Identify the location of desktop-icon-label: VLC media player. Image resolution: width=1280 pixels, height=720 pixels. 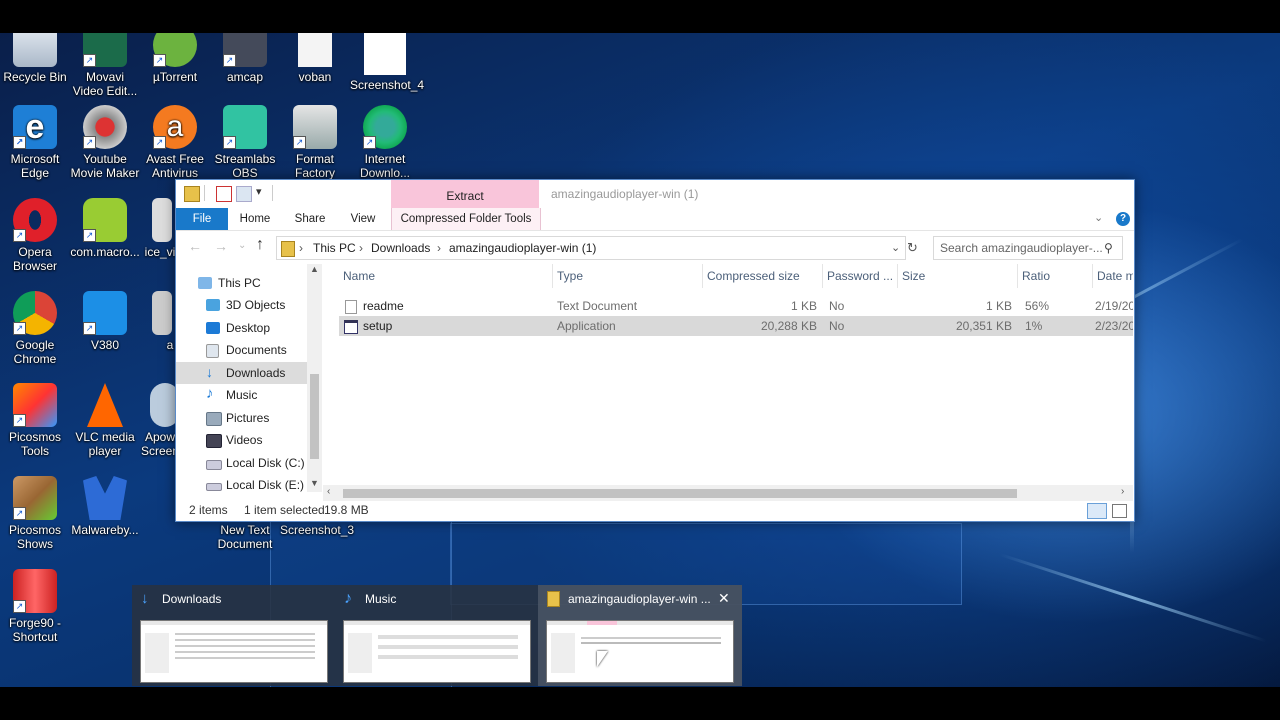
(105, 444).